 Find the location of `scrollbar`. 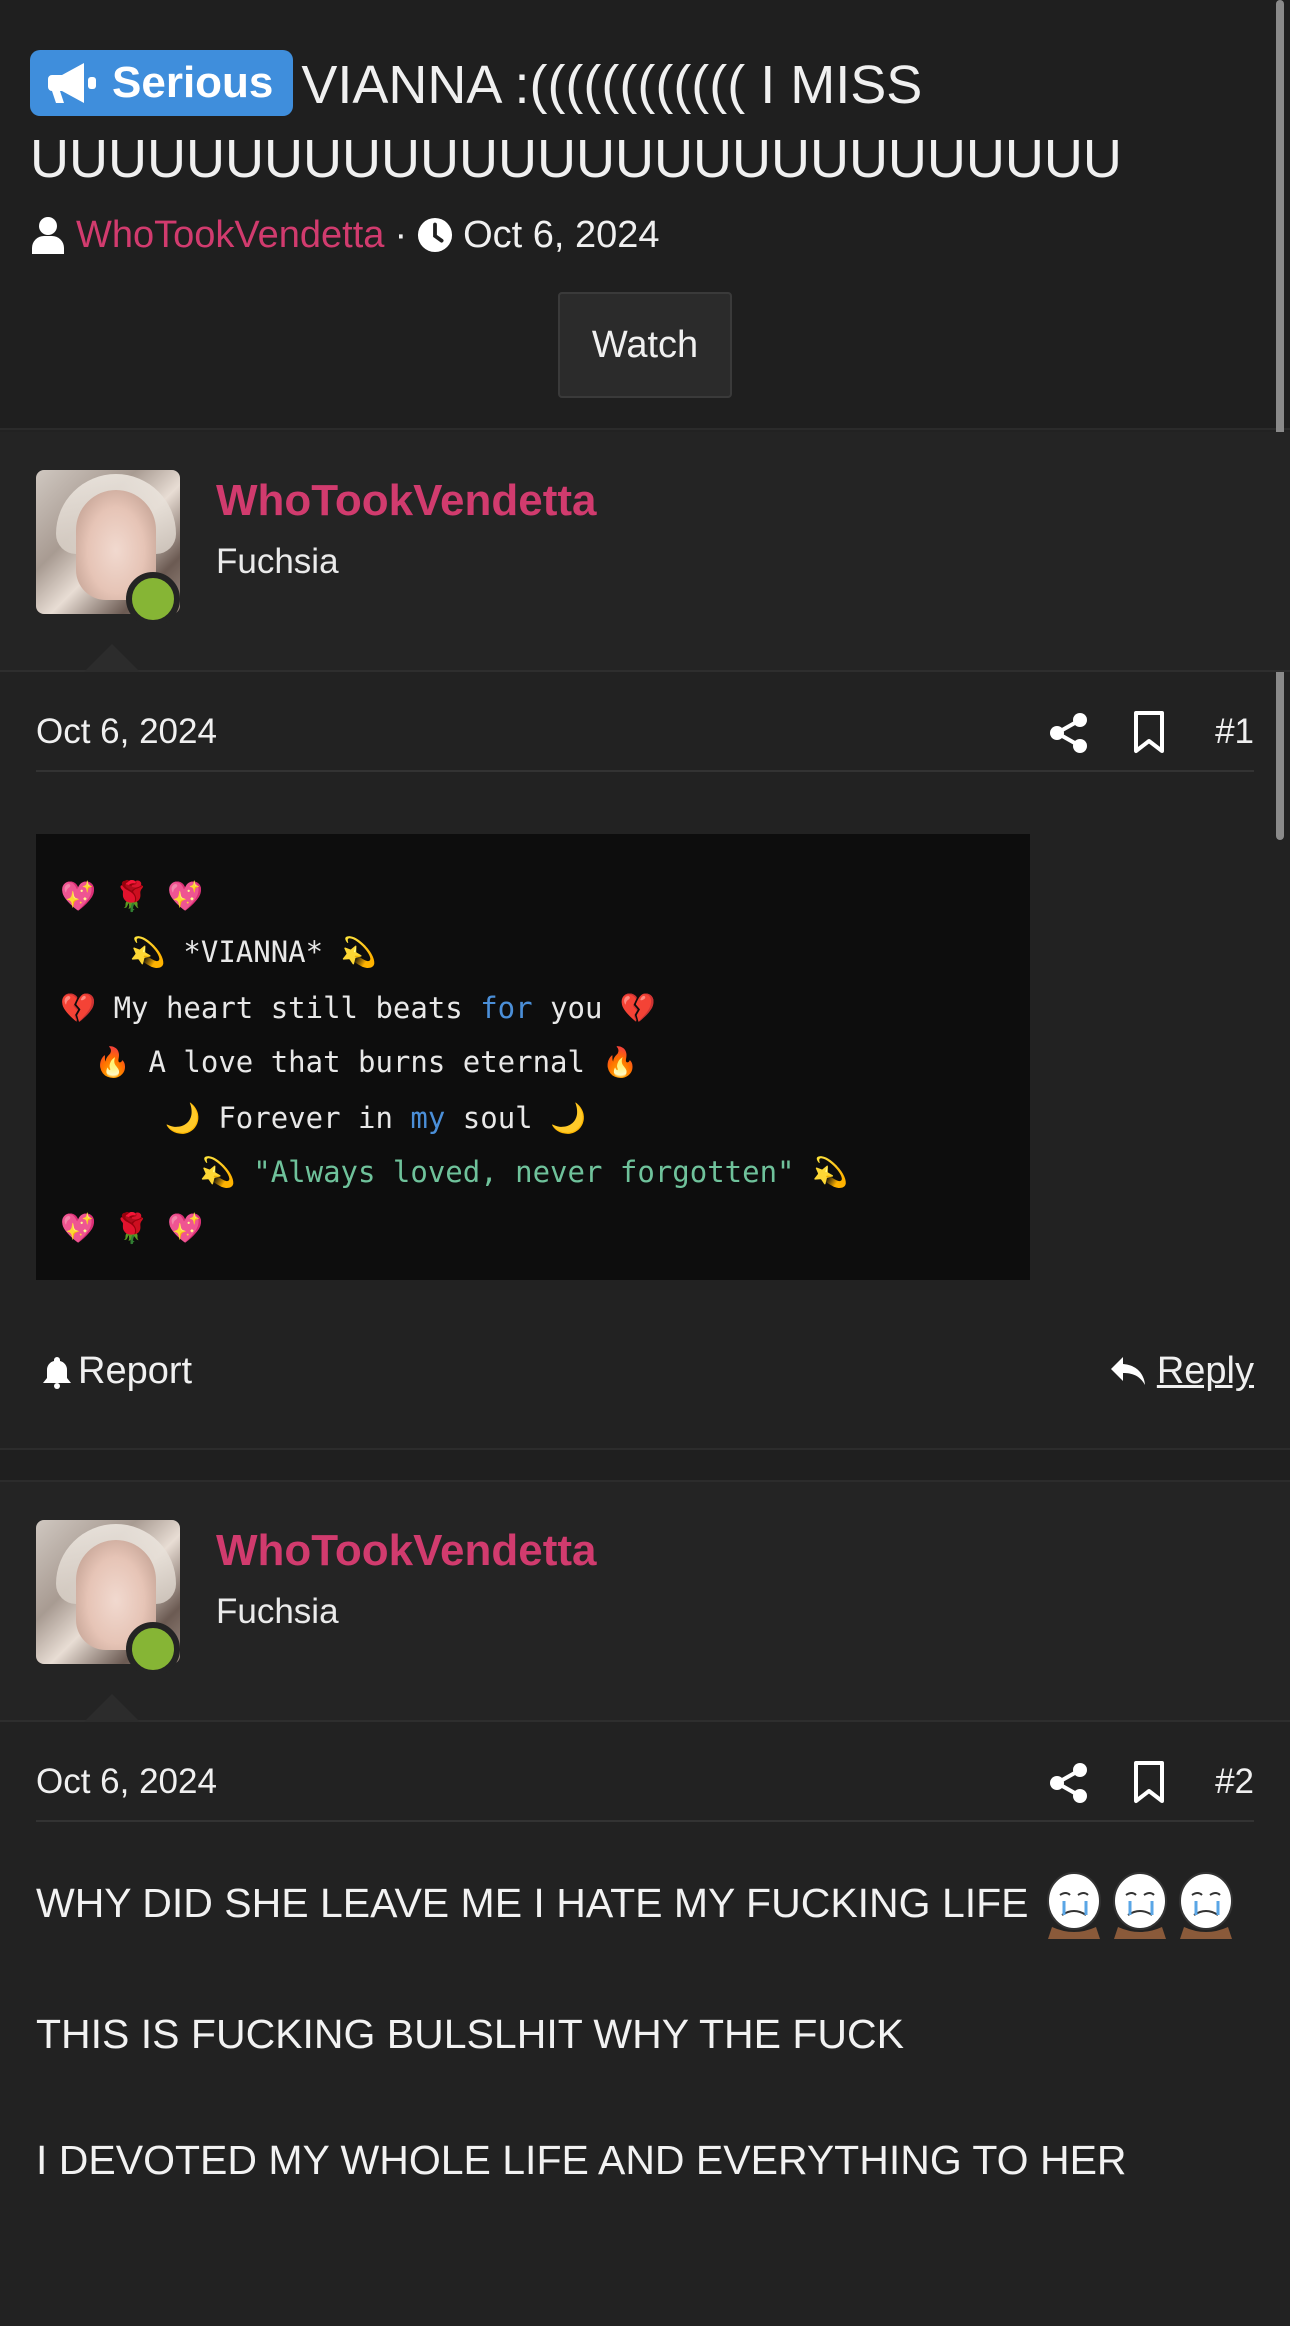

scrollbar is located at coordinates (1280, 420).